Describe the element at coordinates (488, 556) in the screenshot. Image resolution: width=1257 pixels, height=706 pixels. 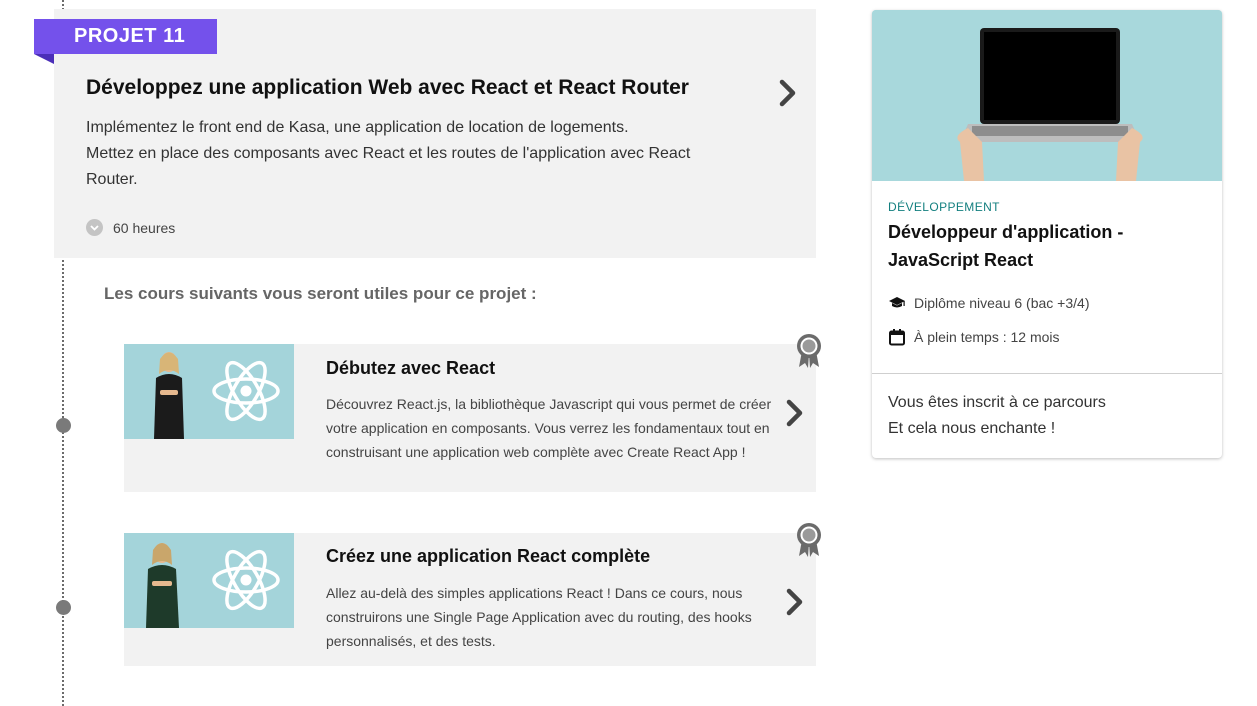
I see `course-title: Créez une application React complète` at that location.